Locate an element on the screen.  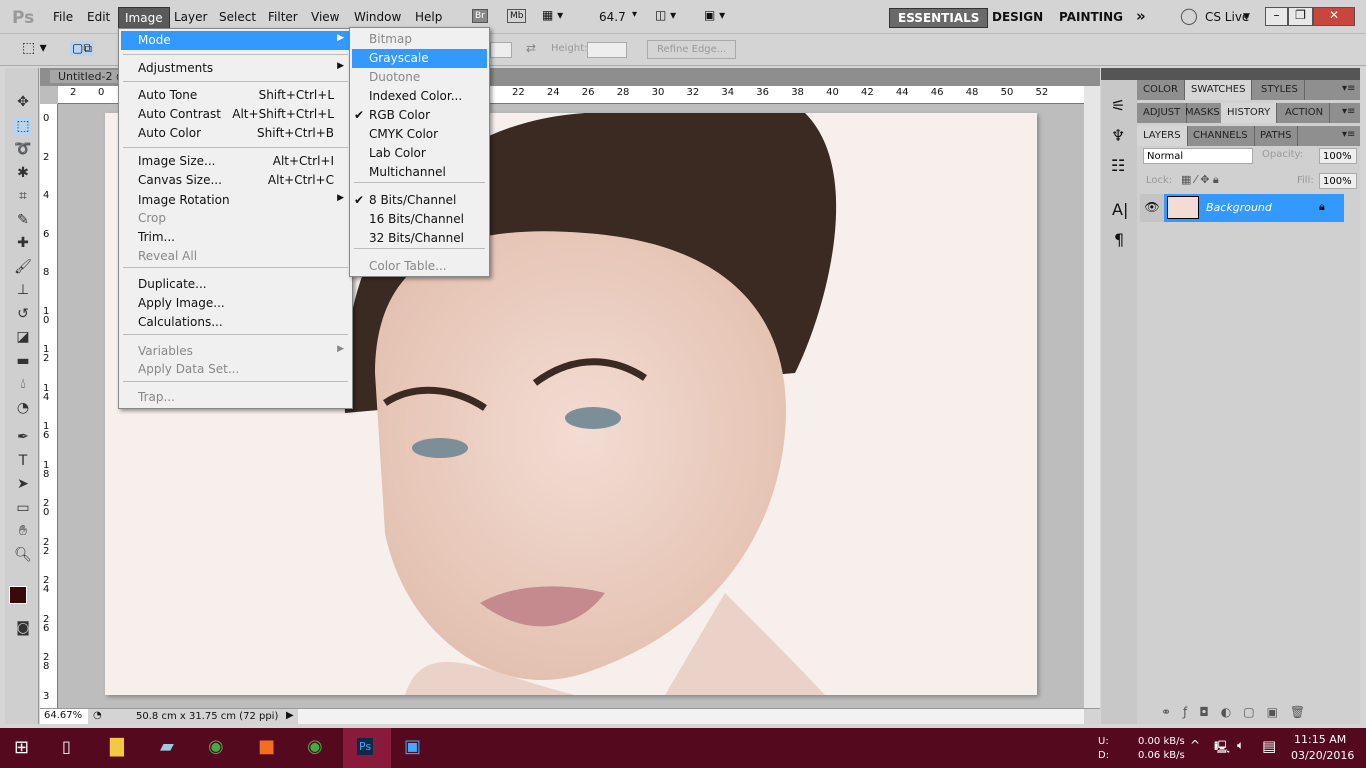
clone-source-icon: ☷ is located at coordinates (1118, 165).